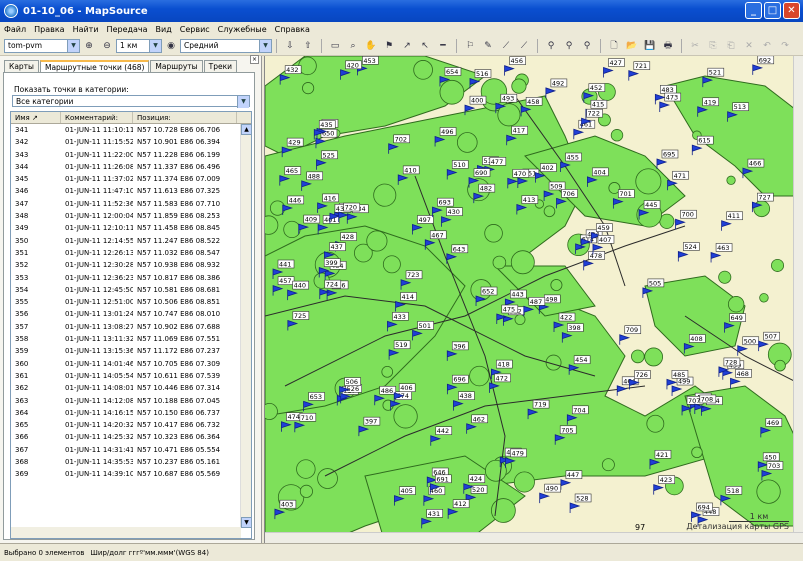  I want to click on waypoint-label: 433, so click(399, 317).